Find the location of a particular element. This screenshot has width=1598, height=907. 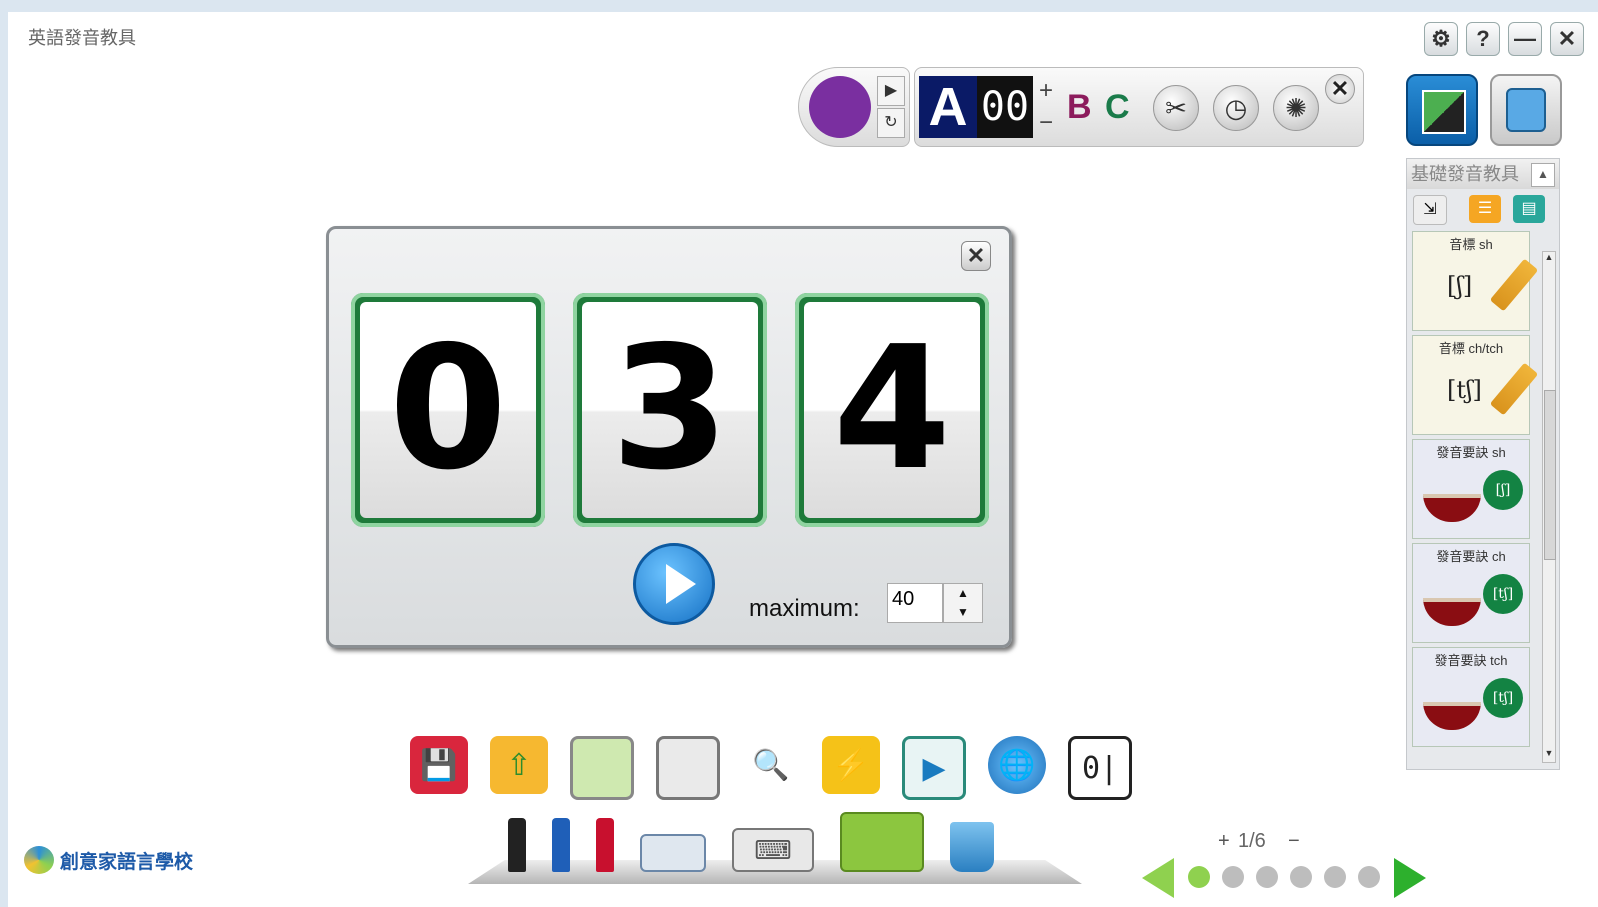

thumbnail-label: 音標 ch/tch is located at coordinates (1471, 348).